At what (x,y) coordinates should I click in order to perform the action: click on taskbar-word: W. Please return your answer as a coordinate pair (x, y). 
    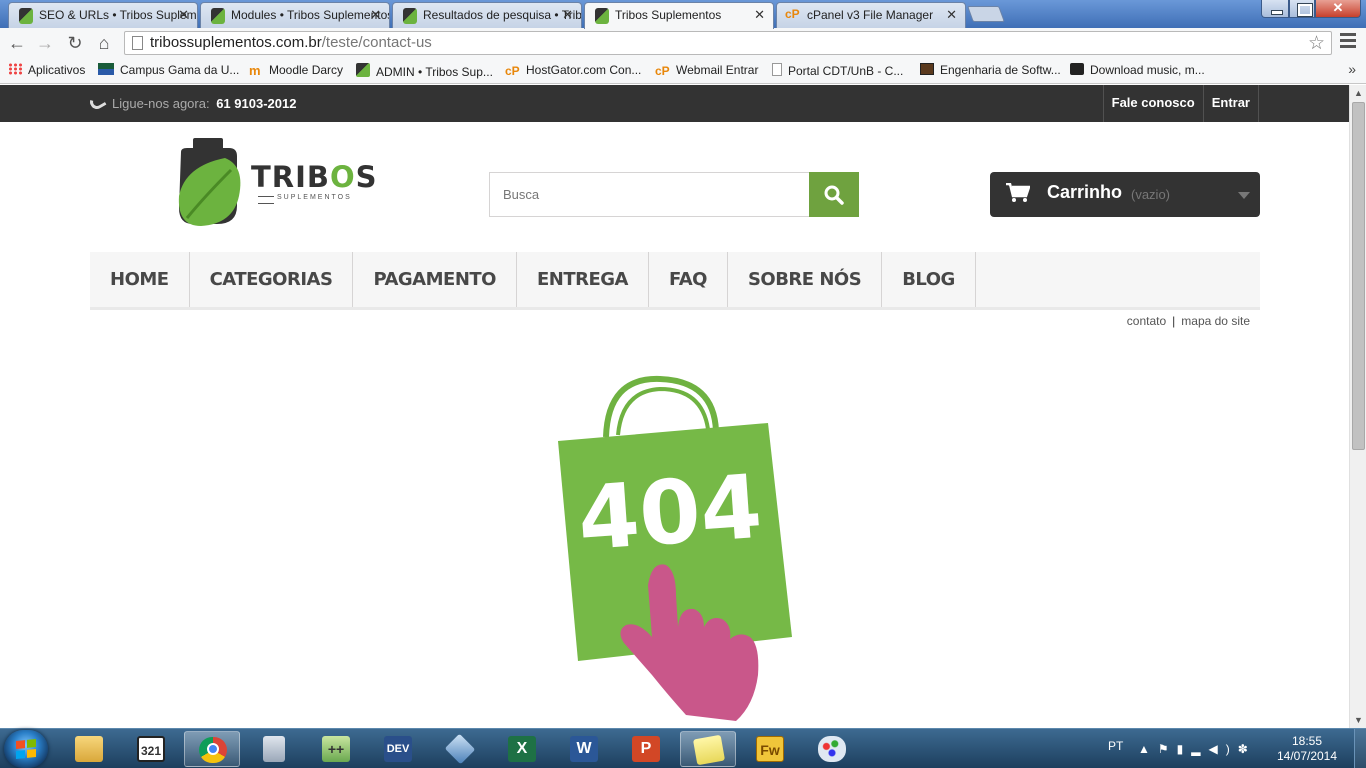
    Looking at the image, I should click on (584, 749).